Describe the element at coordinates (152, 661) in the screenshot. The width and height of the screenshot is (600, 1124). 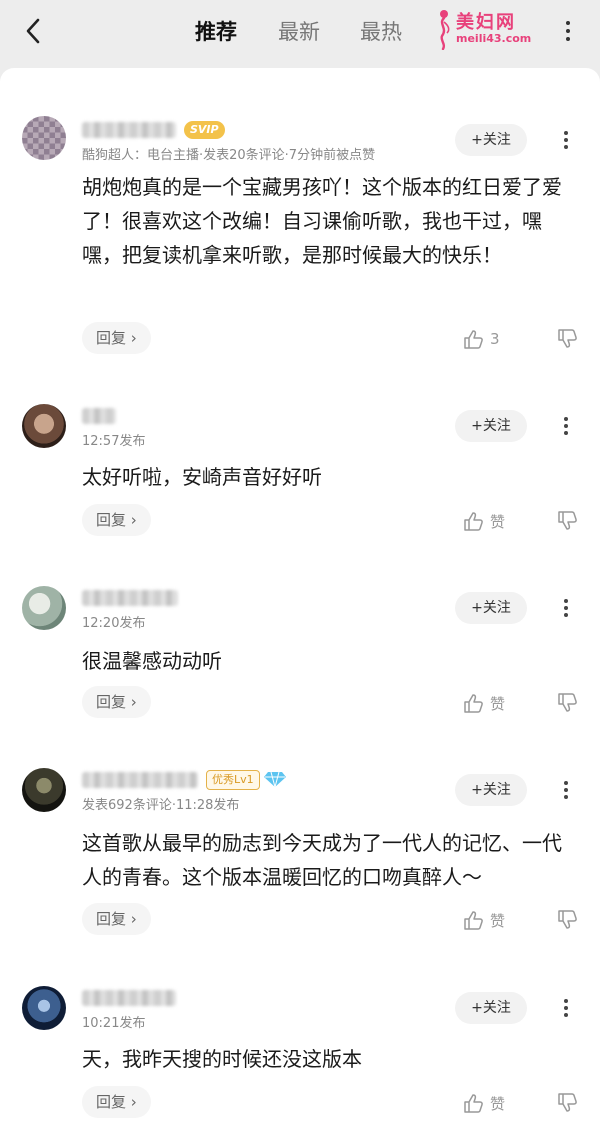
I see `comment-text: 很温馨感动动听` at that location.